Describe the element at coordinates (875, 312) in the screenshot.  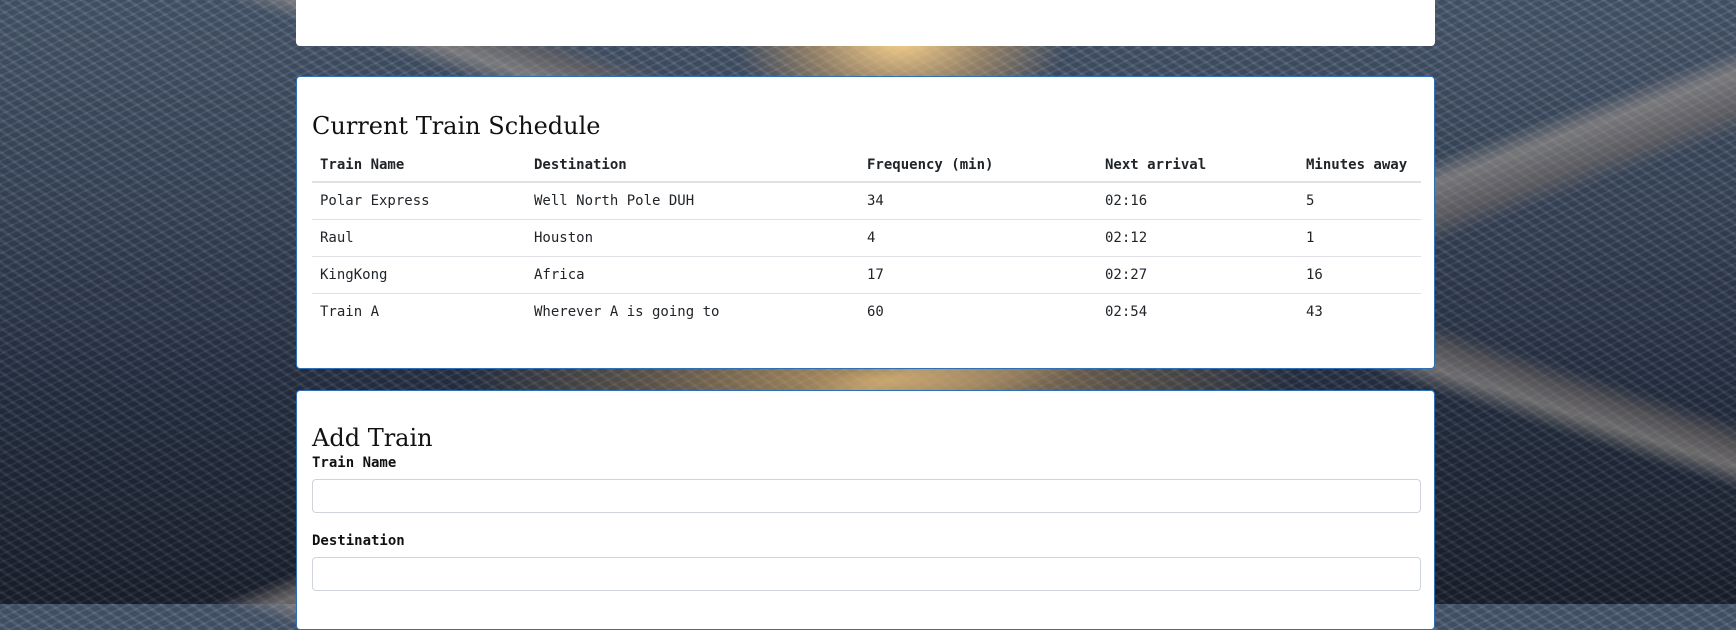
I see `cell-frequency: 60` at that location.